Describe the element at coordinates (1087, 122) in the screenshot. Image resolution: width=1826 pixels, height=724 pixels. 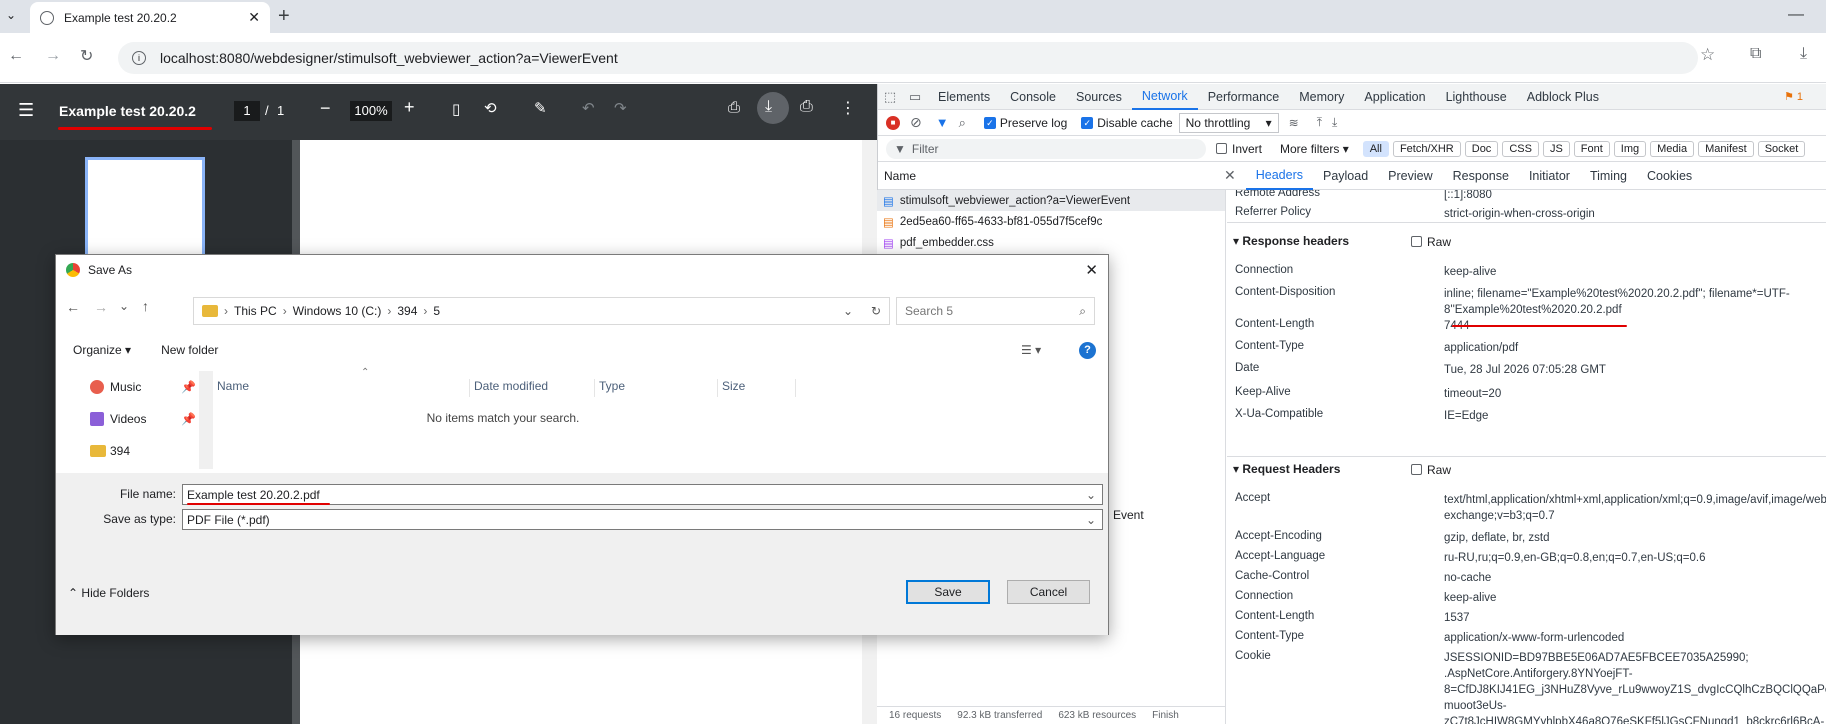
I see `disable-cache-checkbox: ✓` at that location.